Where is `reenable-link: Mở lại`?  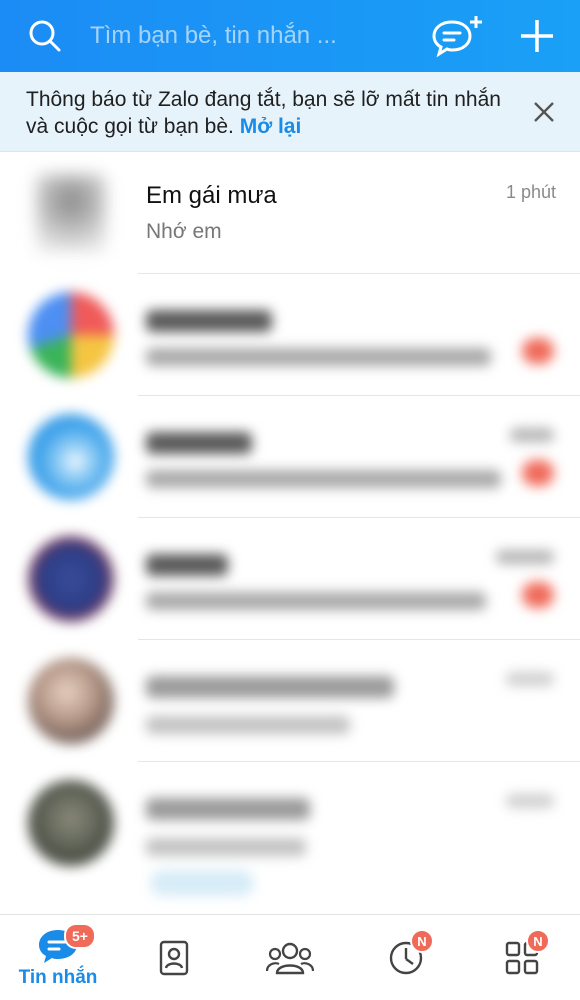
reenable-link: Mở lại is located at coordinates (271, 126).